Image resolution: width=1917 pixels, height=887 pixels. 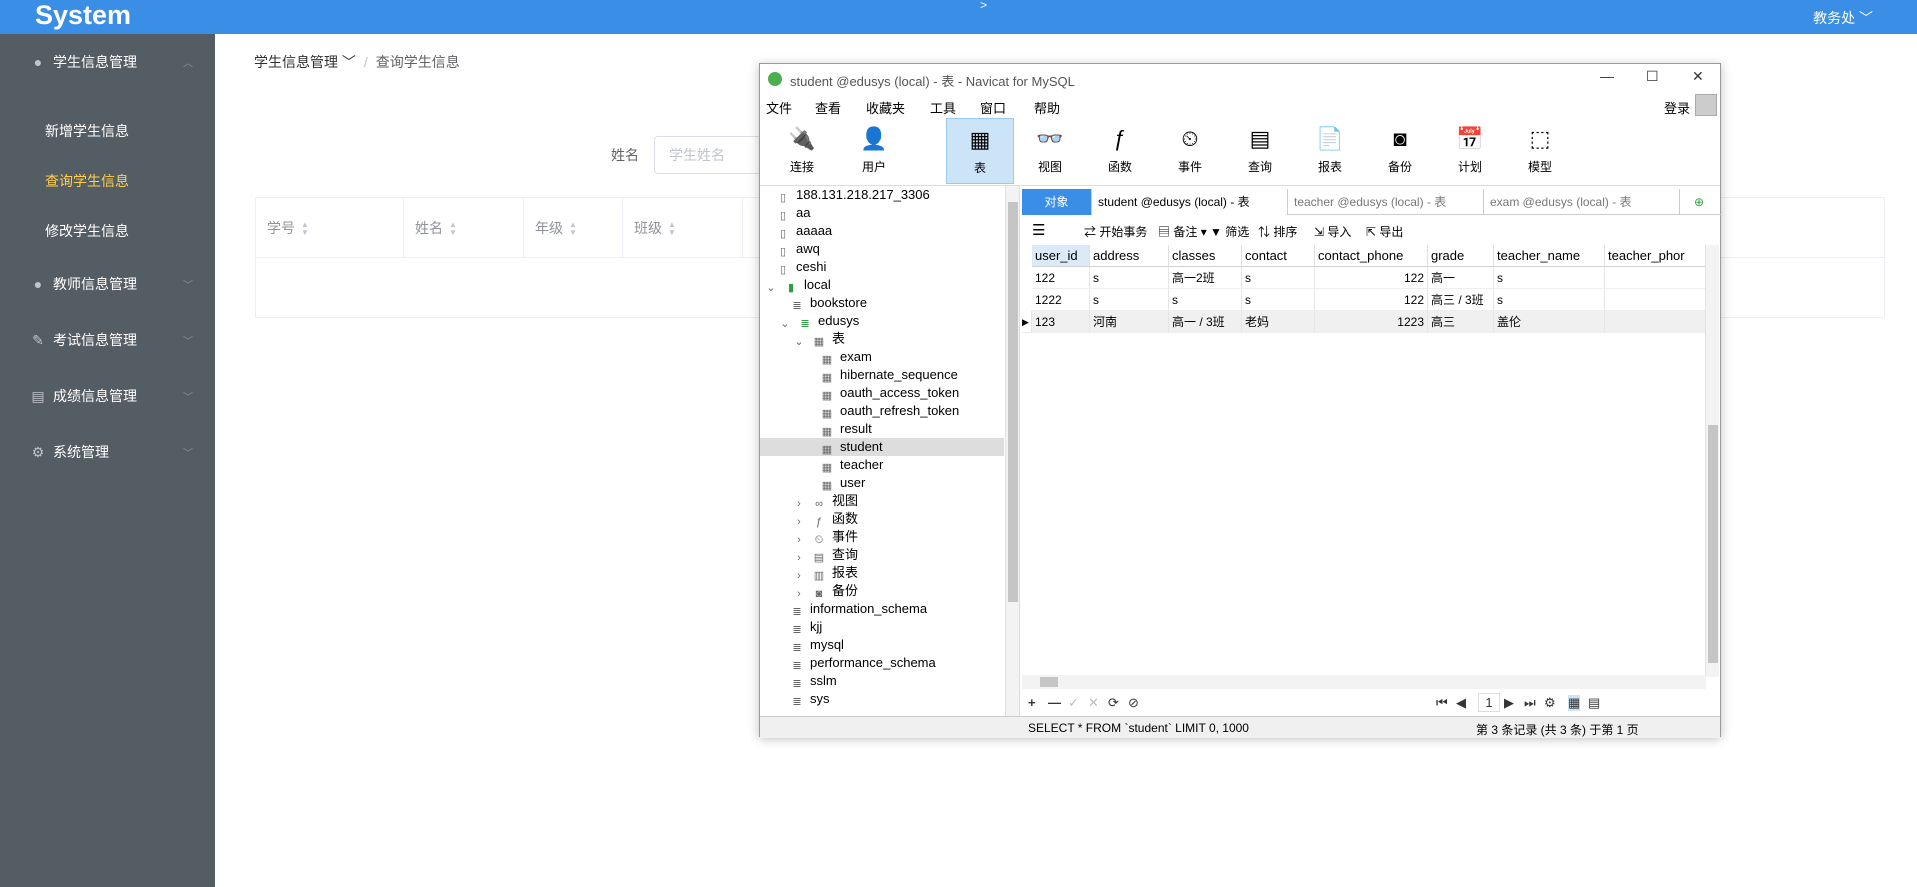 I want to click on grid-vertical-scrollbar, so click(x=1712, y=461).